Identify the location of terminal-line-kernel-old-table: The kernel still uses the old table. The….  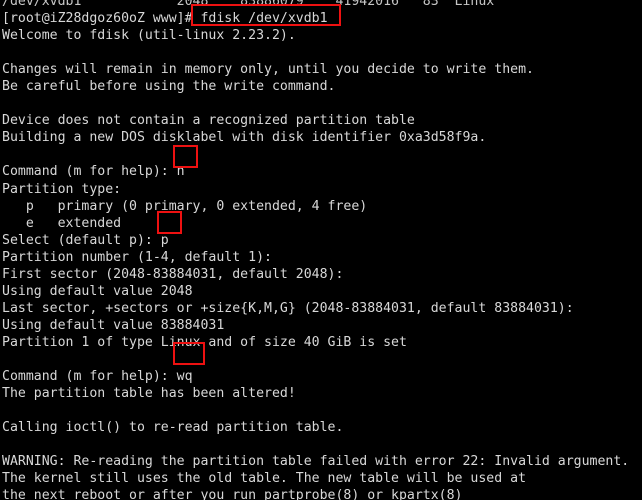
(264, 479).